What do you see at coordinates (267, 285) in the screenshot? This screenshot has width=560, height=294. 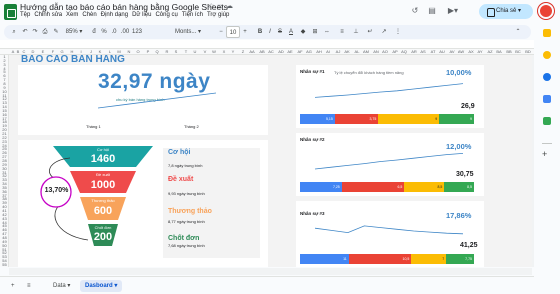 I see `sheet-tab-bar: + ≡ Data ▾ Dasboard ▾` at bounding box center [267, 285].